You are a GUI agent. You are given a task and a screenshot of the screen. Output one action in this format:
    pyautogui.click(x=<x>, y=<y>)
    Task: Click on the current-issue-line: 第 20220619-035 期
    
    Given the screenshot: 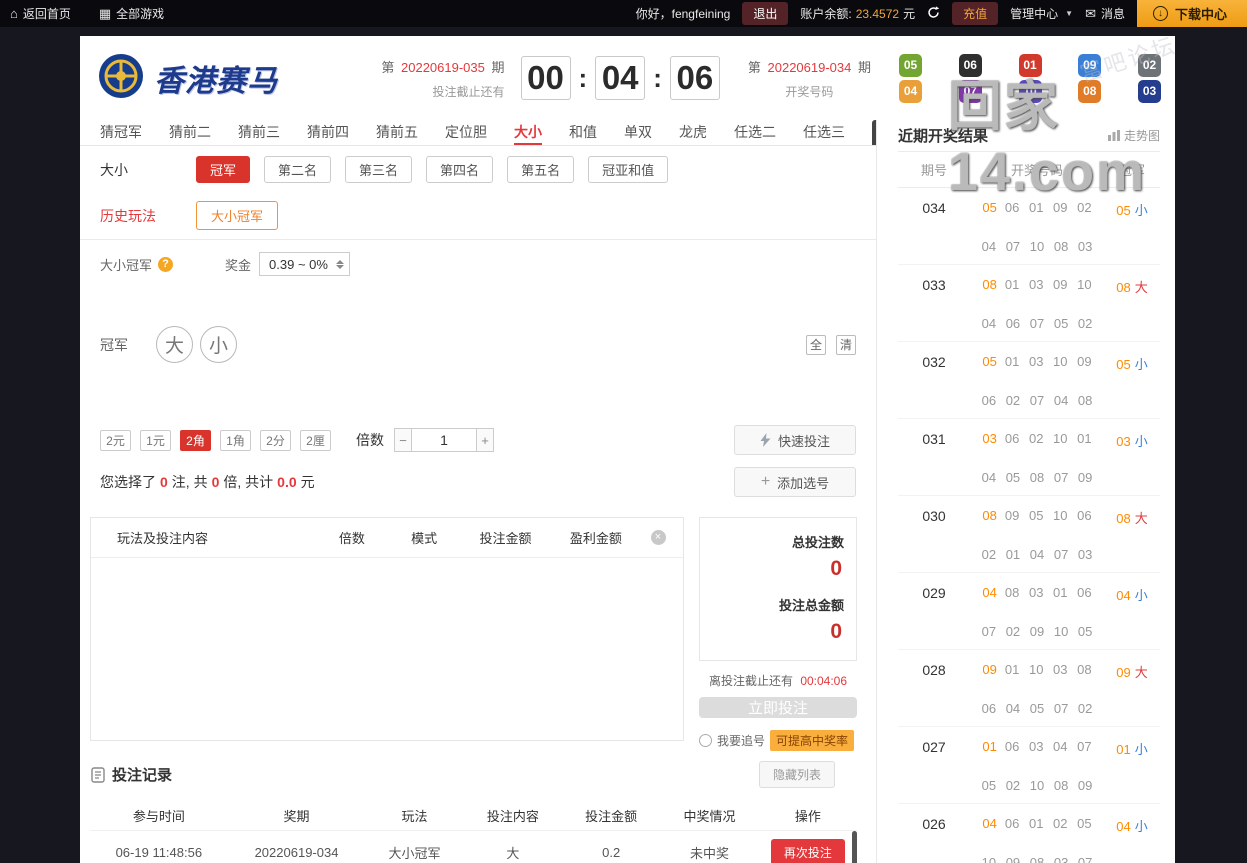 What is the action you would take?
    pyautogui.click(x=442, y=66)
    